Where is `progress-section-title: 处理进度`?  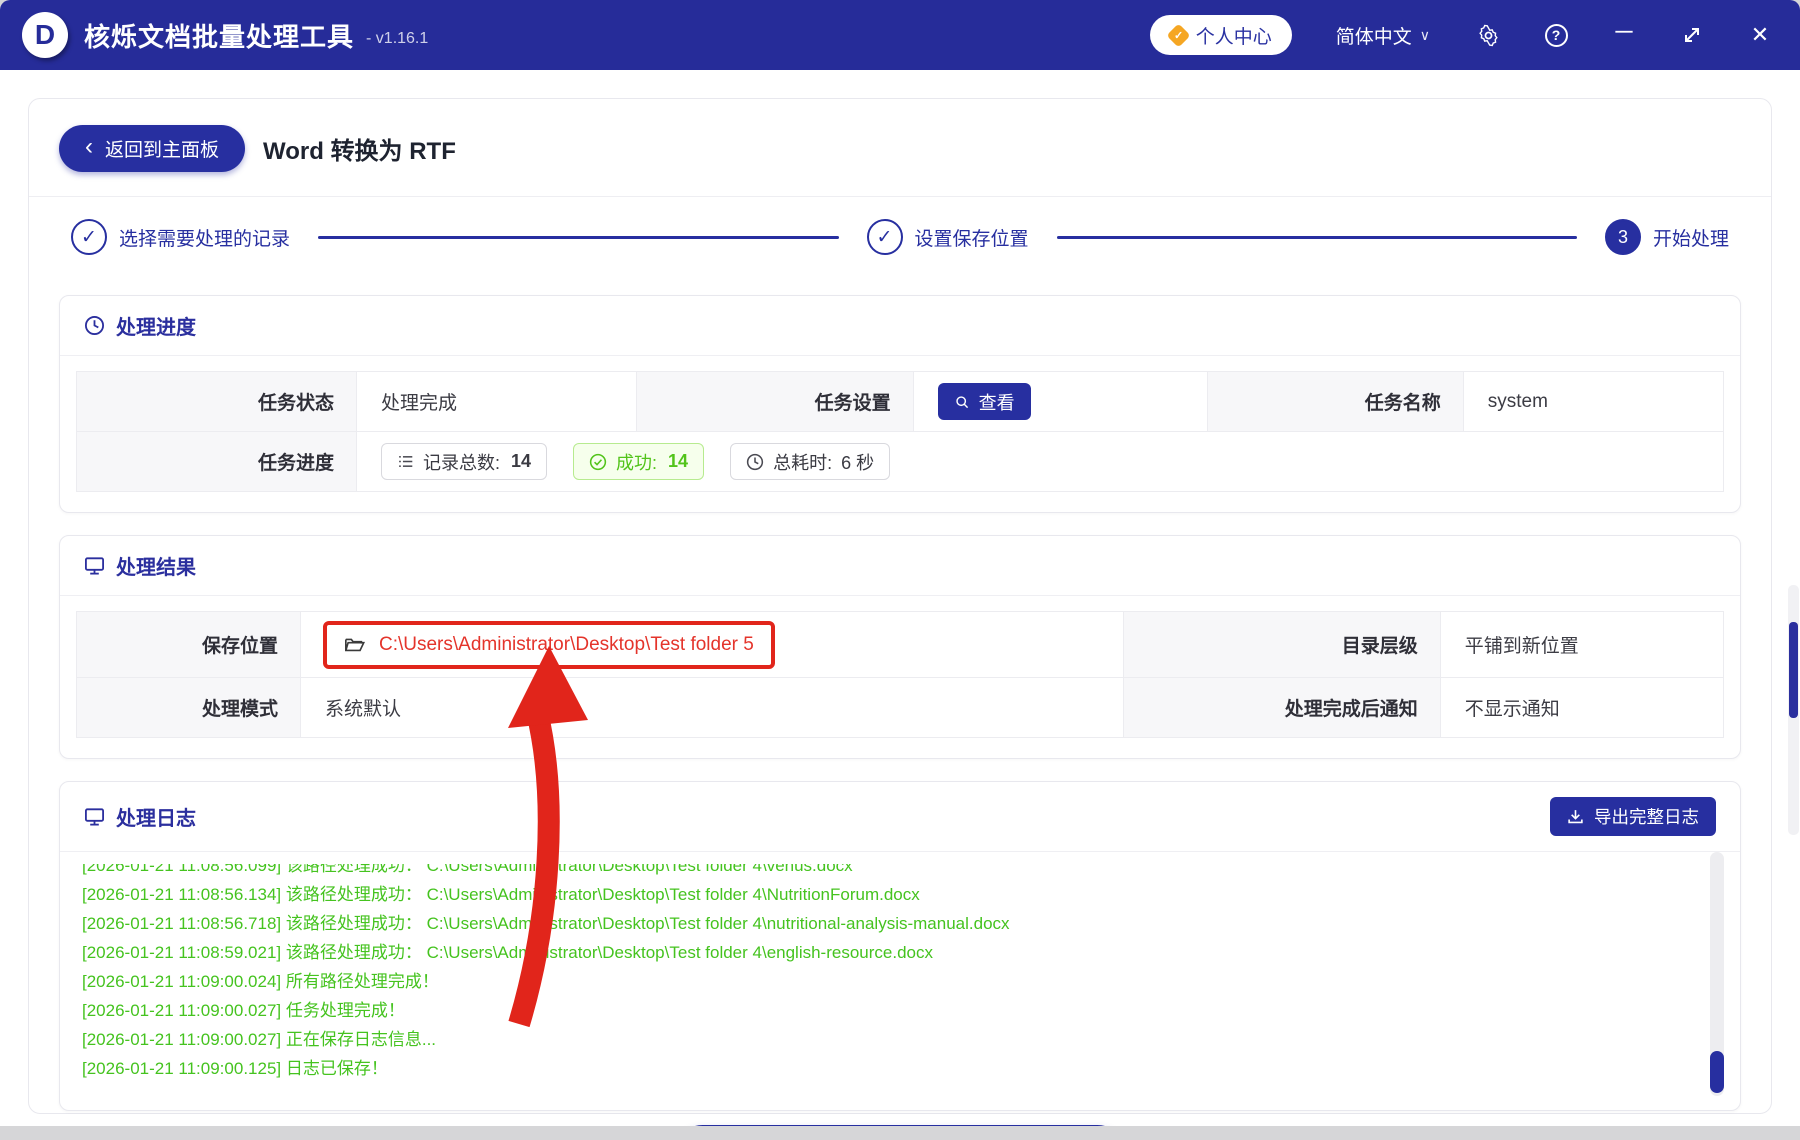
progress-section-title: 处理进度 is located at coordinates (156, 328).